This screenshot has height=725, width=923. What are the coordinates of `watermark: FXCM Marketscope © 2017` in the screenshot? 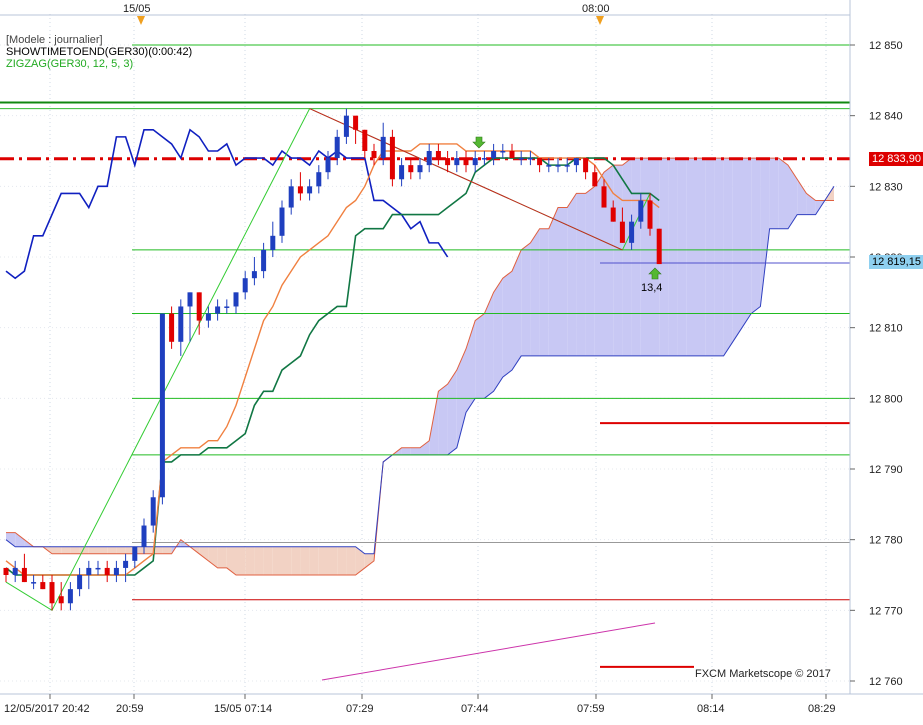 It's located at (763, 674).